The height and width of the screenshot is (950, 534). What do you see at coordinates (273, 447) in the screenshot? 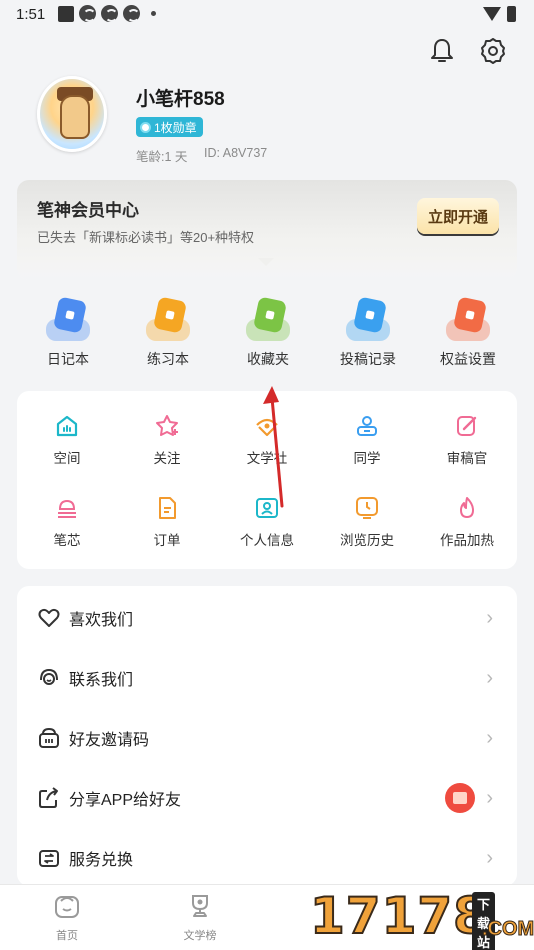
I see `annotation-arrow` at bounding box center [273, 447].